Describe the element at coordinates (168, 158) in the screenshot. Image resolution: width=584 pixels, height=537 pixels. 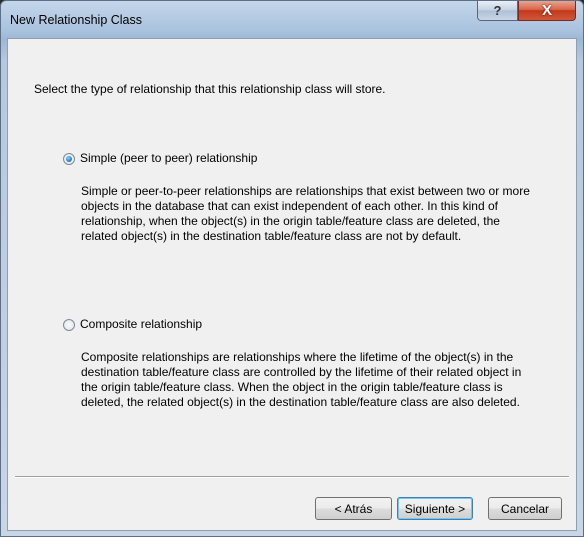
I see `option-simple-label: Simple (peer to peer) relationship` at that location.